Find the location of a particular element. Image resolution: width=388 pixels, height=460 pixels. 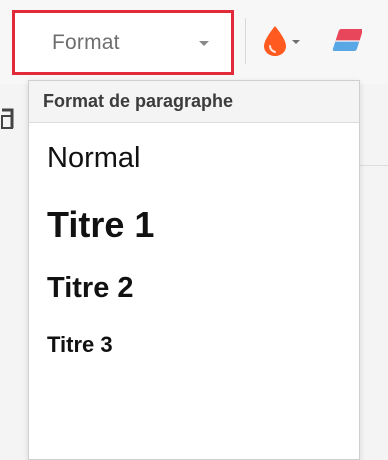

eraser-icon is located at coordinates (347, 40).